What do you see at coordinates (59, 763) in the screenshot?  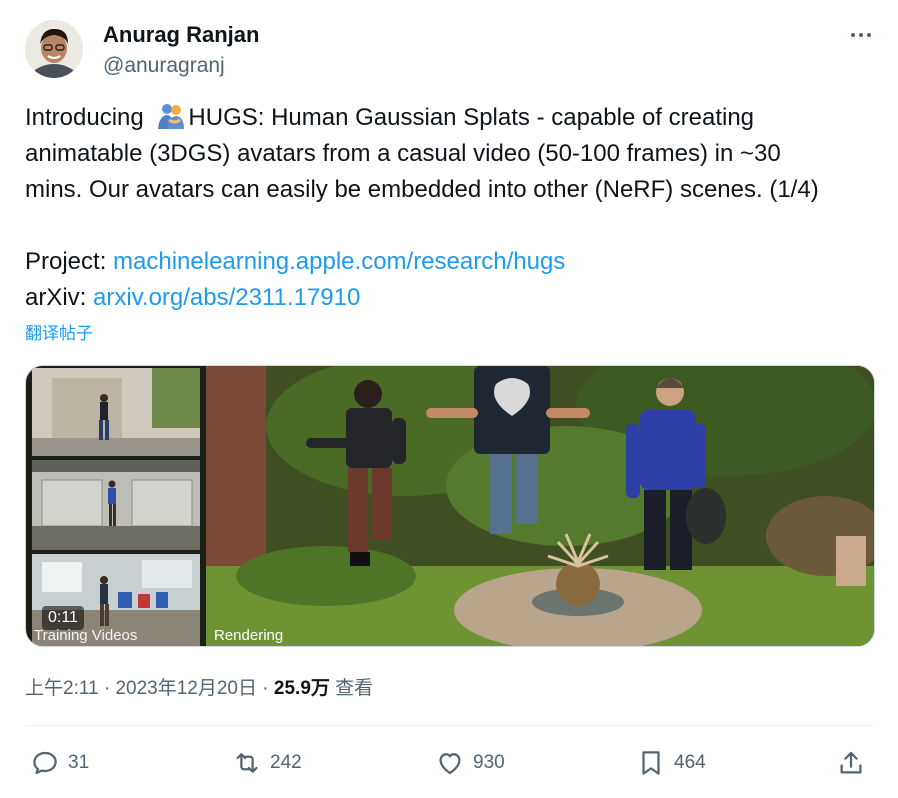 I see `reply-button: 31` at bounding box center [59, 763].